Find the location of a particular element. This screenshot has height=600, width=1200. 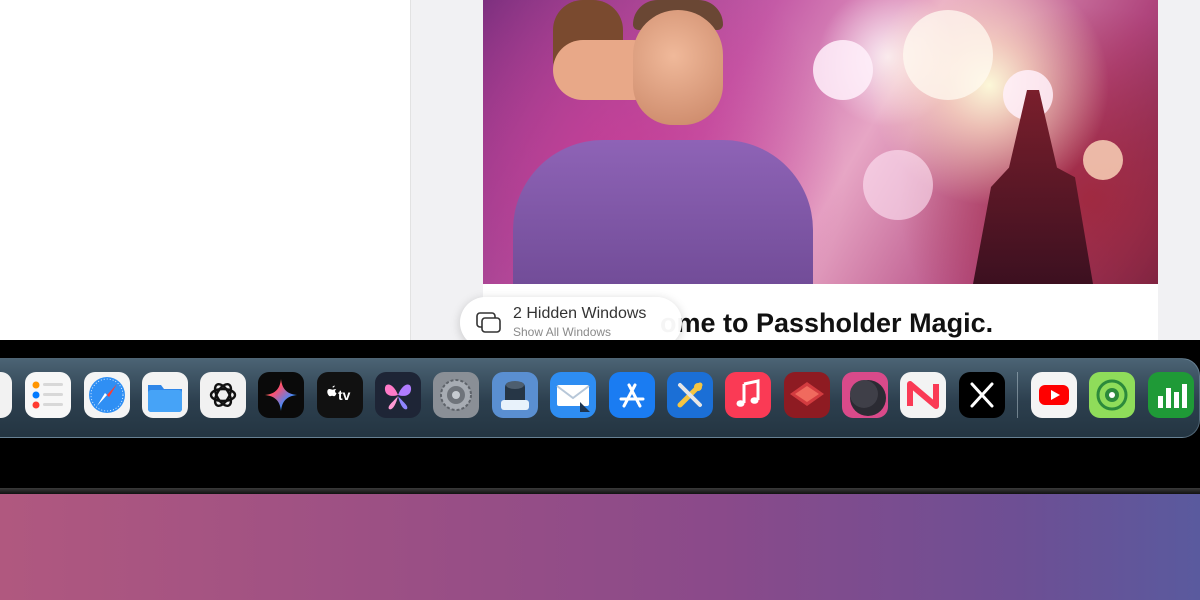

gemini-icon is located at coordinates (281, 395).